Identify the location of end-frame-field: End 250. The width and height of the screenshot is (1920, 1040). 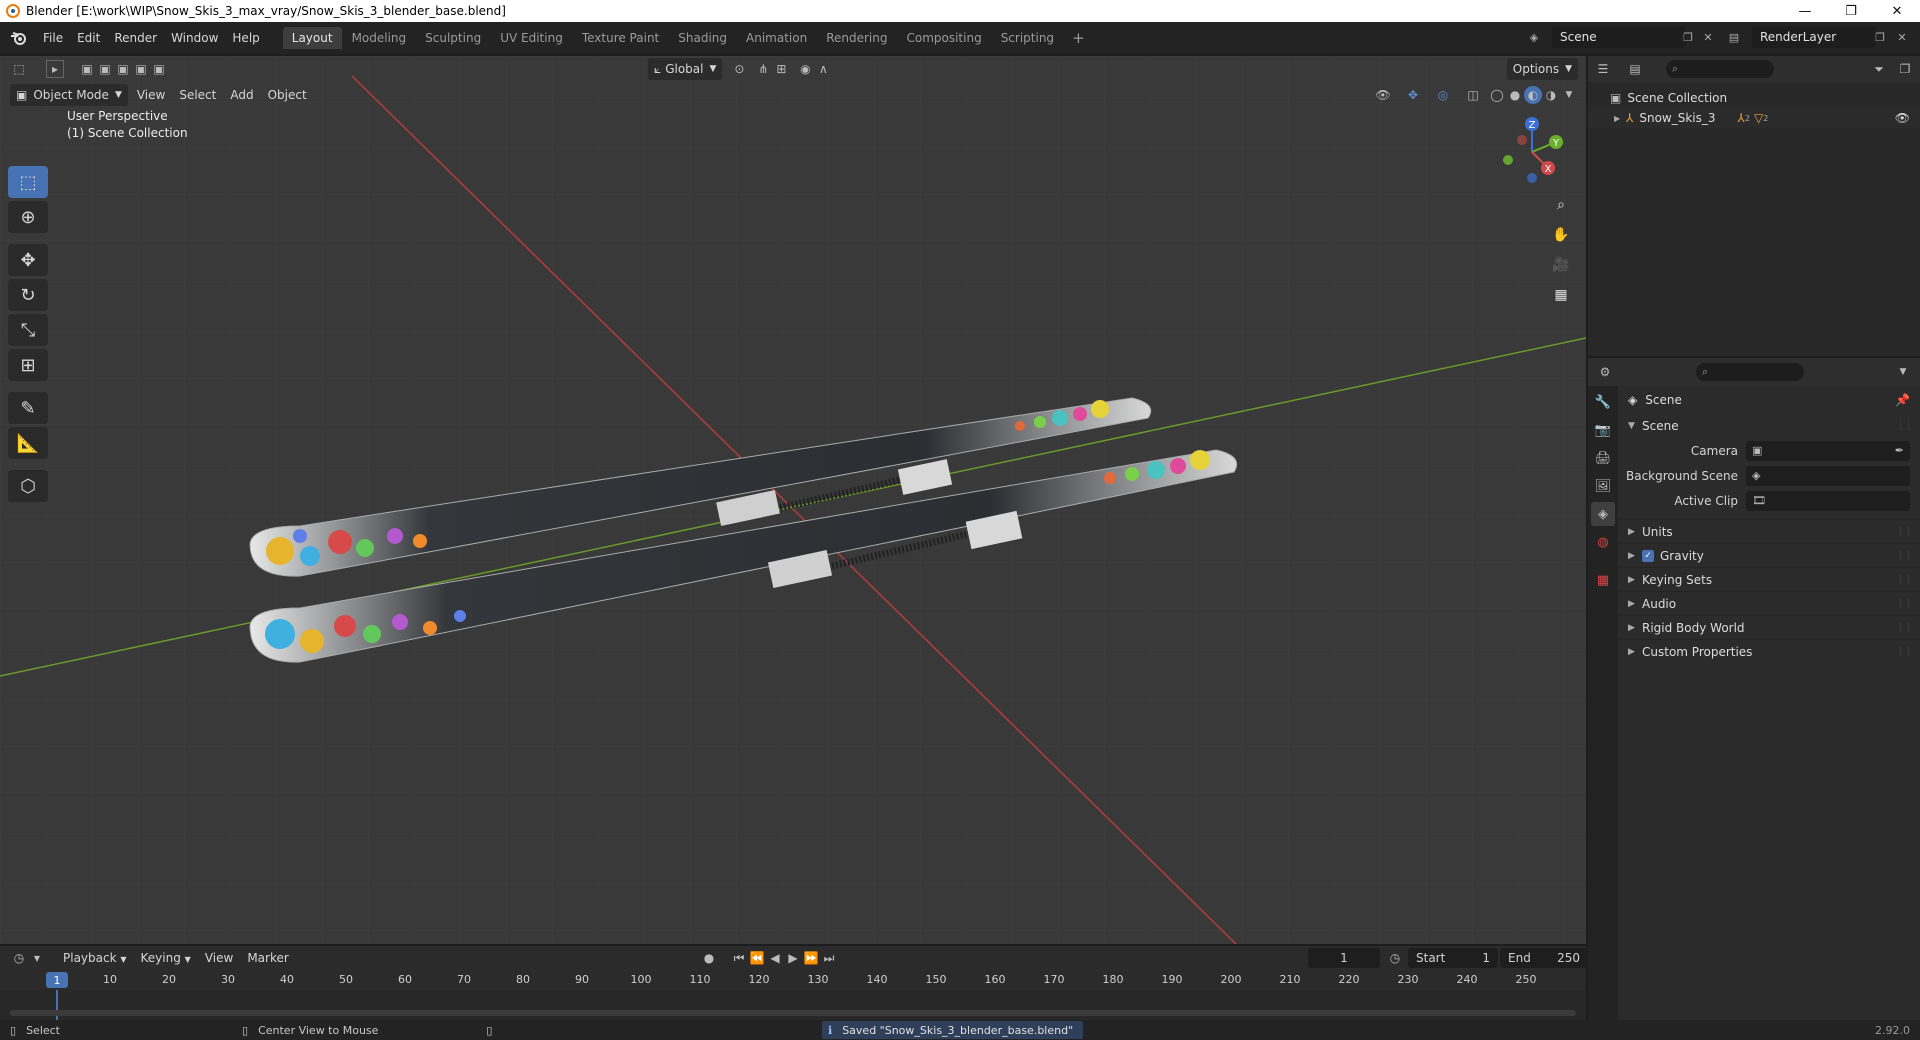
(1544, 958).